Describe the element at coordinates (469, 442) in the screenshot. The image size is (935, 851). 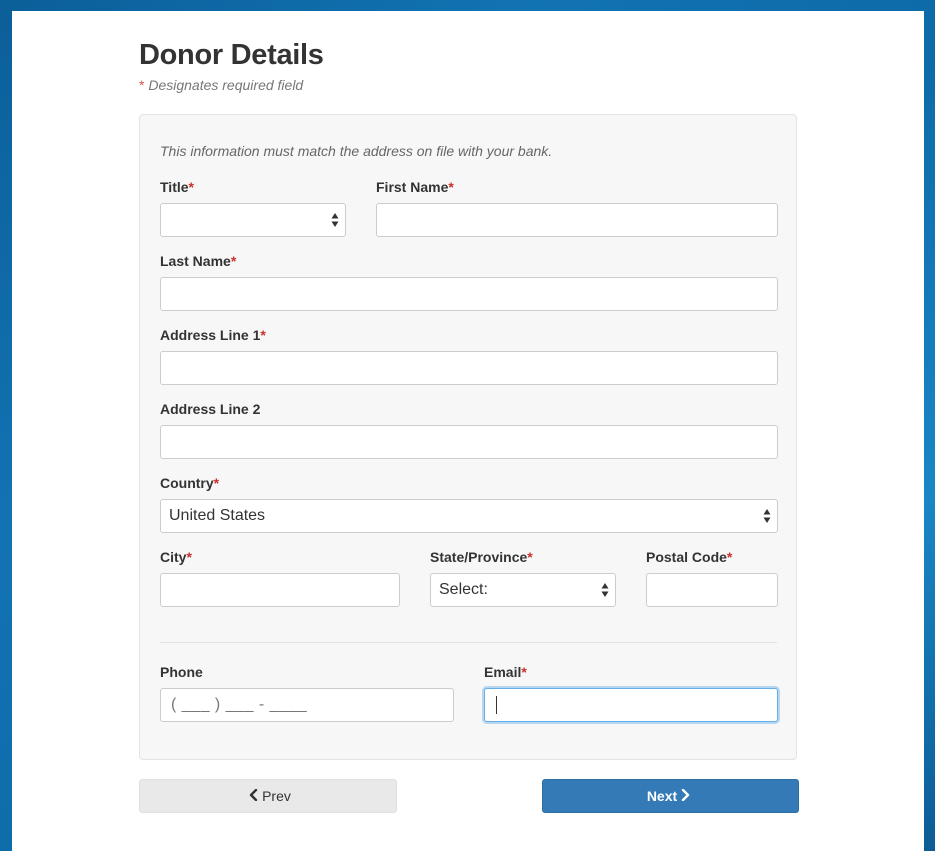
I see `address-line-2-input` at that location.